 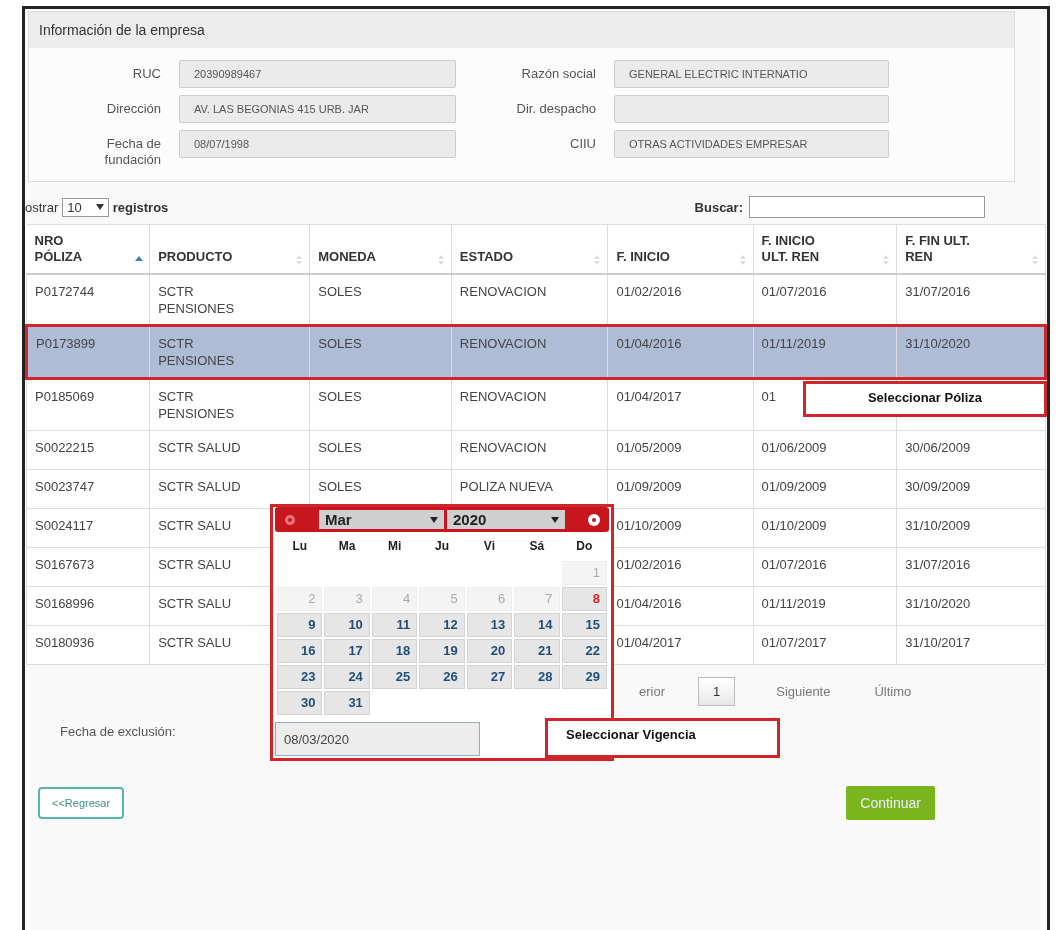 What do you see at coordinates (317, 74) in the screenshot?
I see `text-field: 20390989467` at bounding box center [317, 74].